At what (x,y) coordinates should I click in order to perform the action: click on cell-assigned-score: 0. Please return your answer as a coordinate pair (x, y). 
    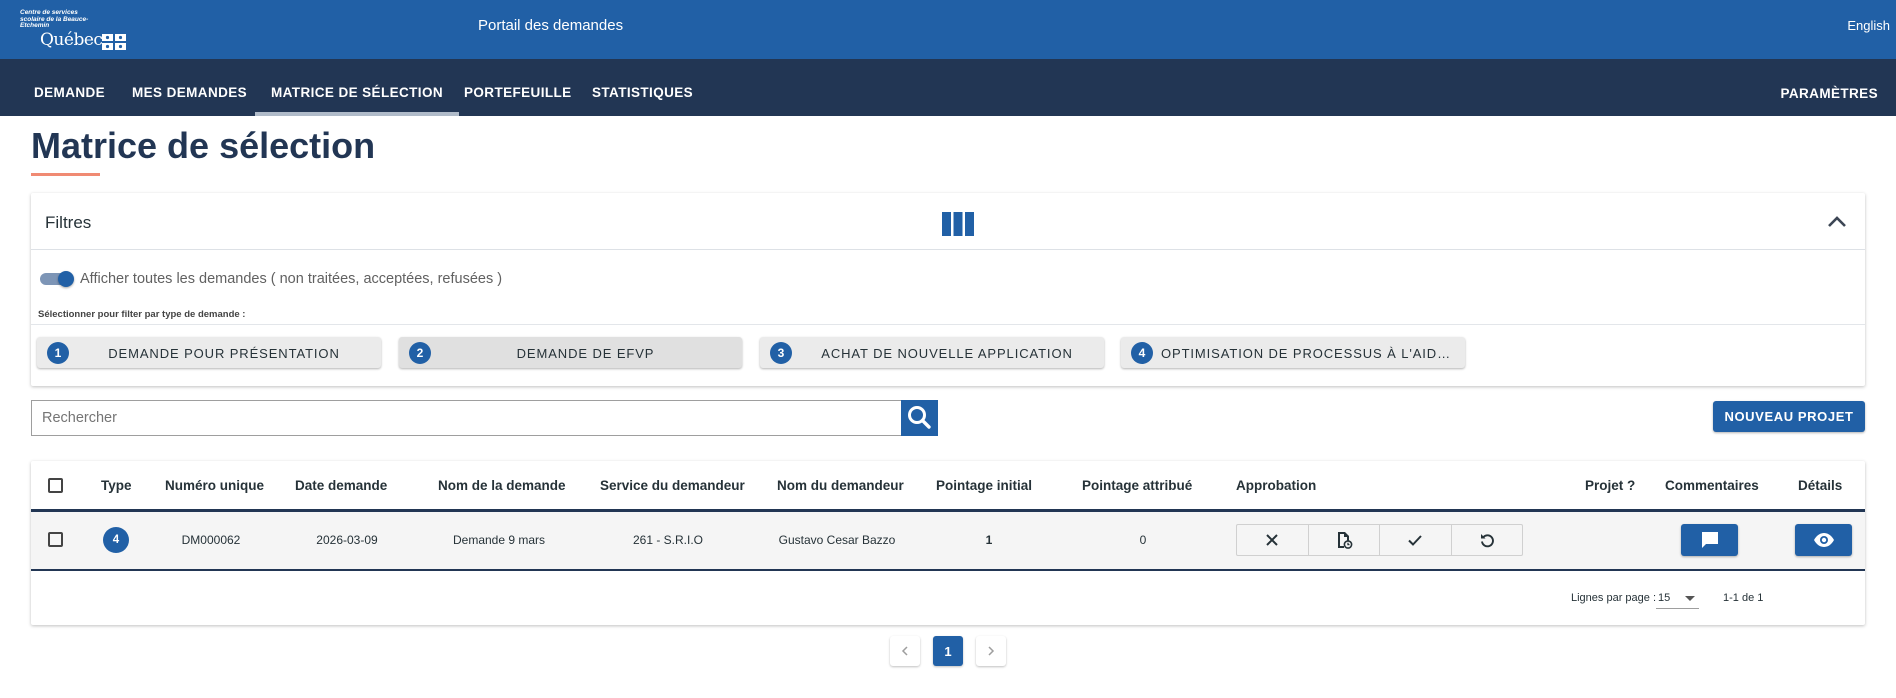
    Looking at the image, I should click on (1143, 540).